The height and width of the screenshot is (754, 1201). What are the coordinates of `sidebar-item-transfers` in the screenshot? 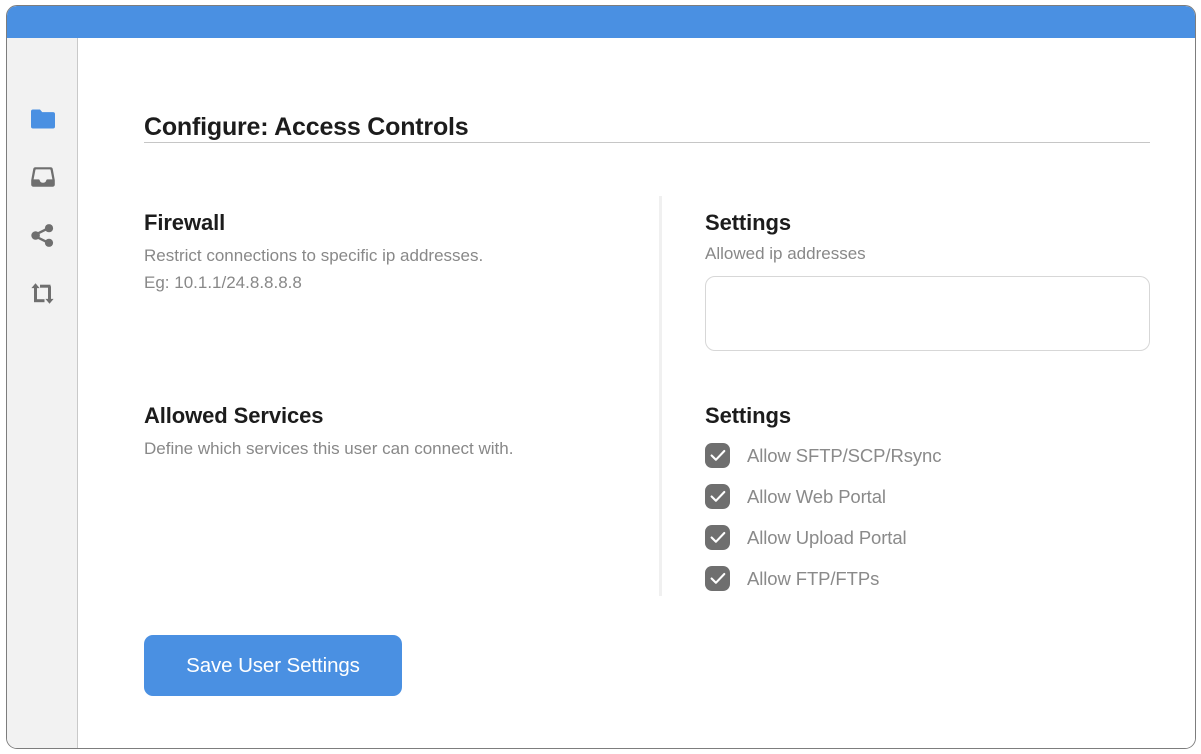 It's located at (42, 293).